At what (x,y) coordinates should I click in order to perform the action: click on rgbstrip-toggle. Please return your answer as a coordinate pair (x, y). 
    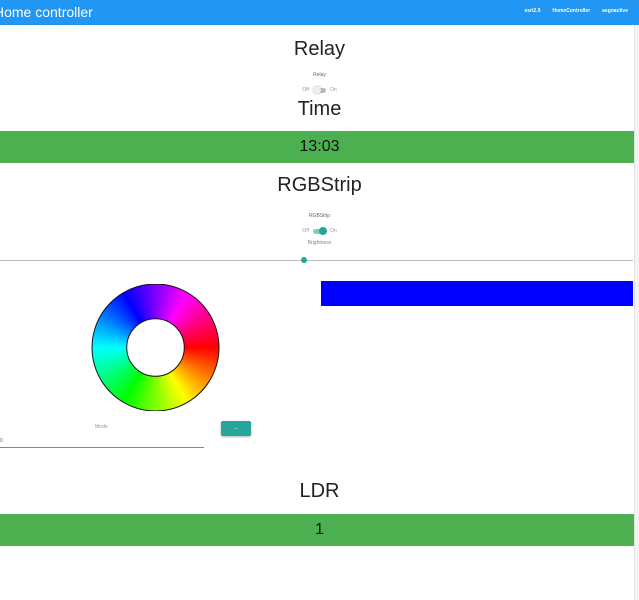
    Looking at the image, I should click on (319, 230).